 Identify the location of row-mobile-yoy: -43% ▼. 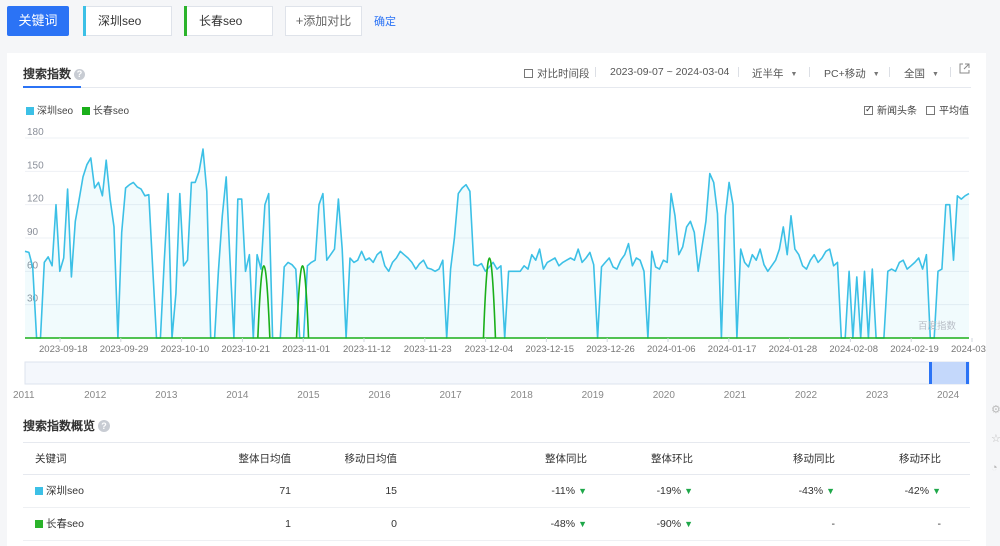
(798, 491).